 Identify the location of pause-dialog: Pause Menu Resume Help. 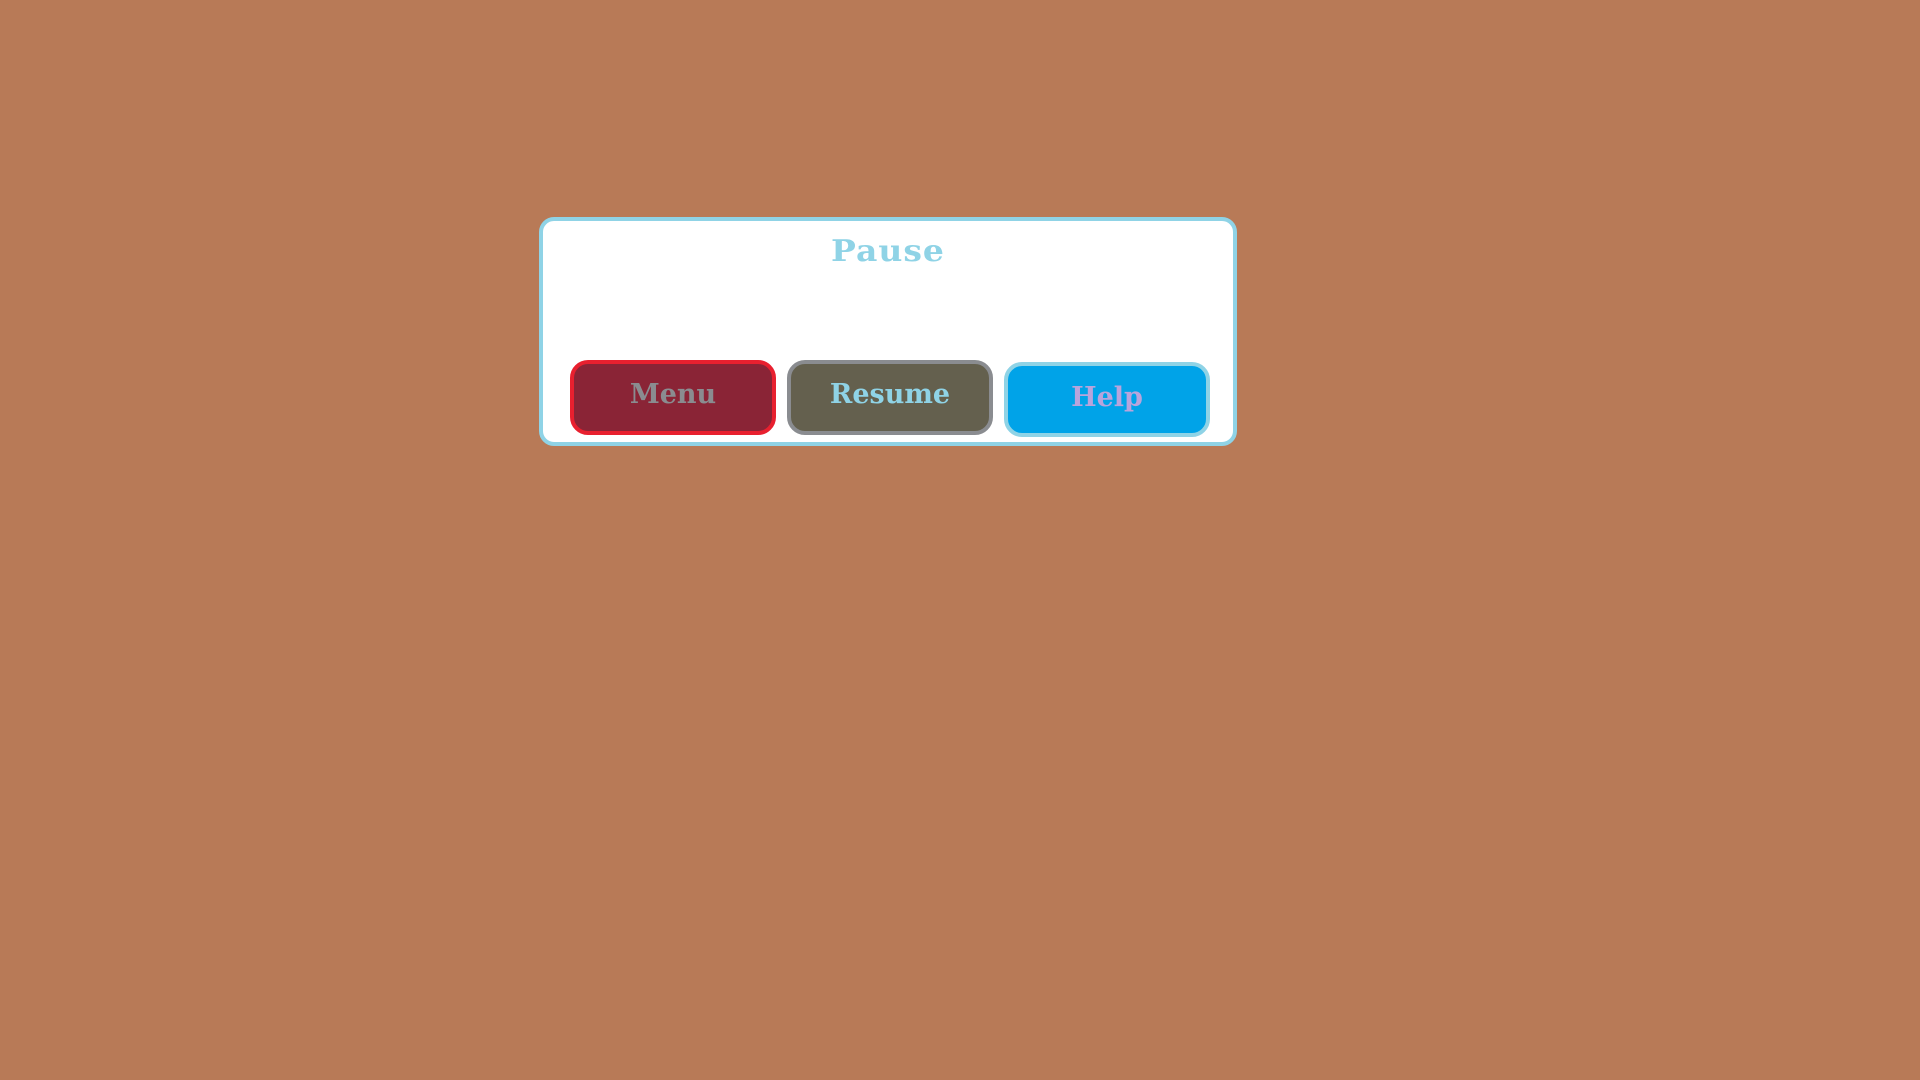
(888, 331).